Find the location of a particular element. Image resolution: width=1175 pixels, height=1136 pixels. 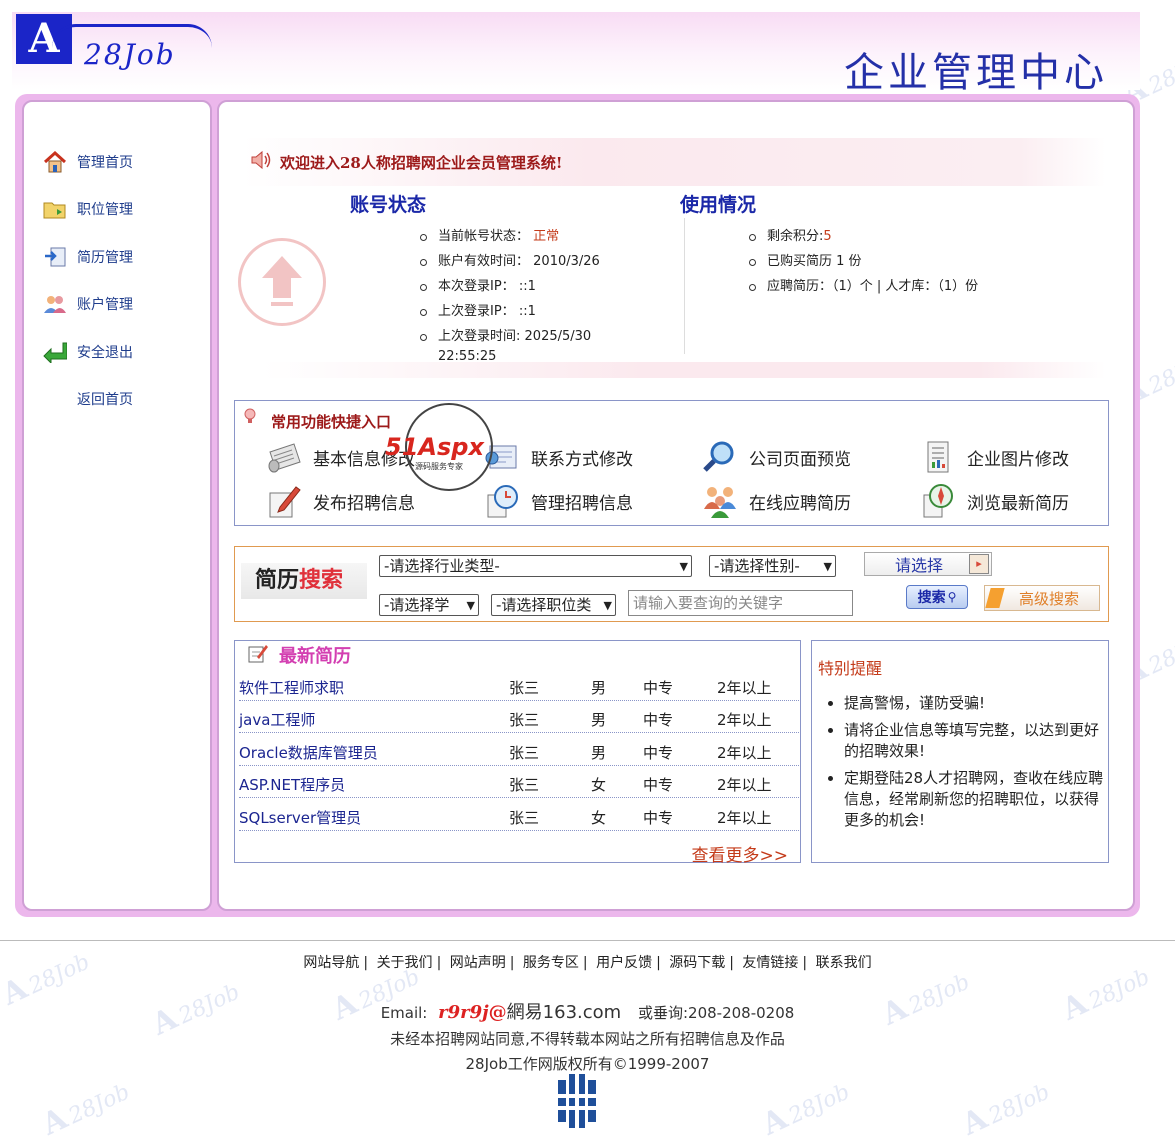

footer-link-download: 源码下载 is located at coordinates (697, 963).